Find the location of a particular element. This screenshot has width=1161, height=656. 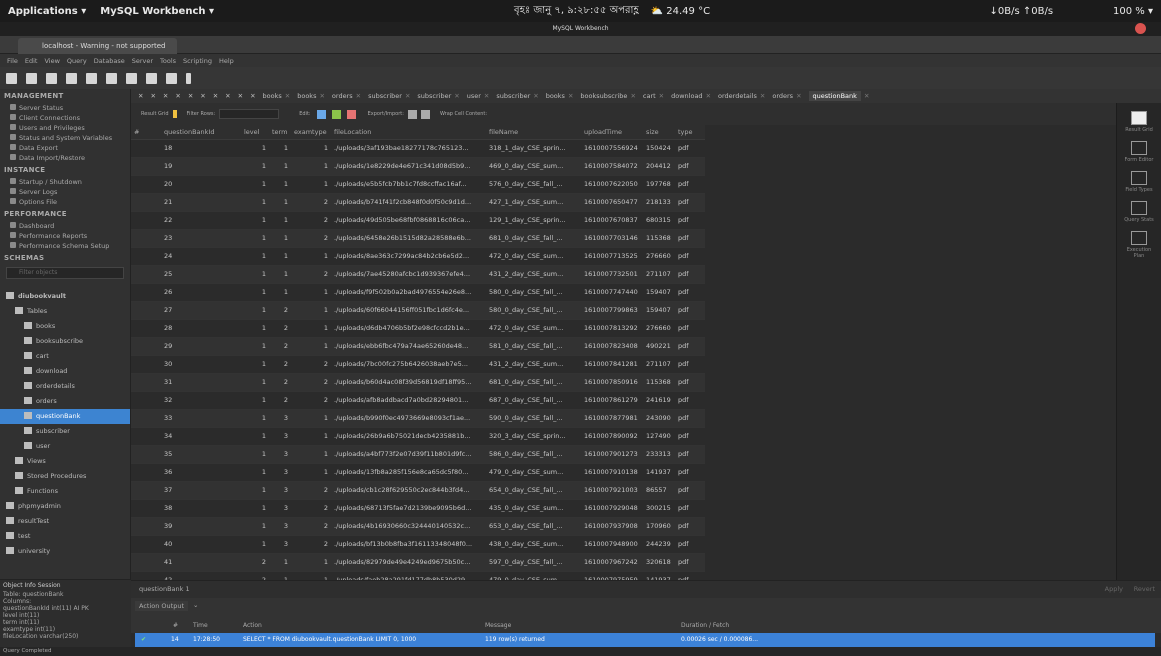

sidebar-item-dashboard: Dashboard is located at coordinates (65, 226).